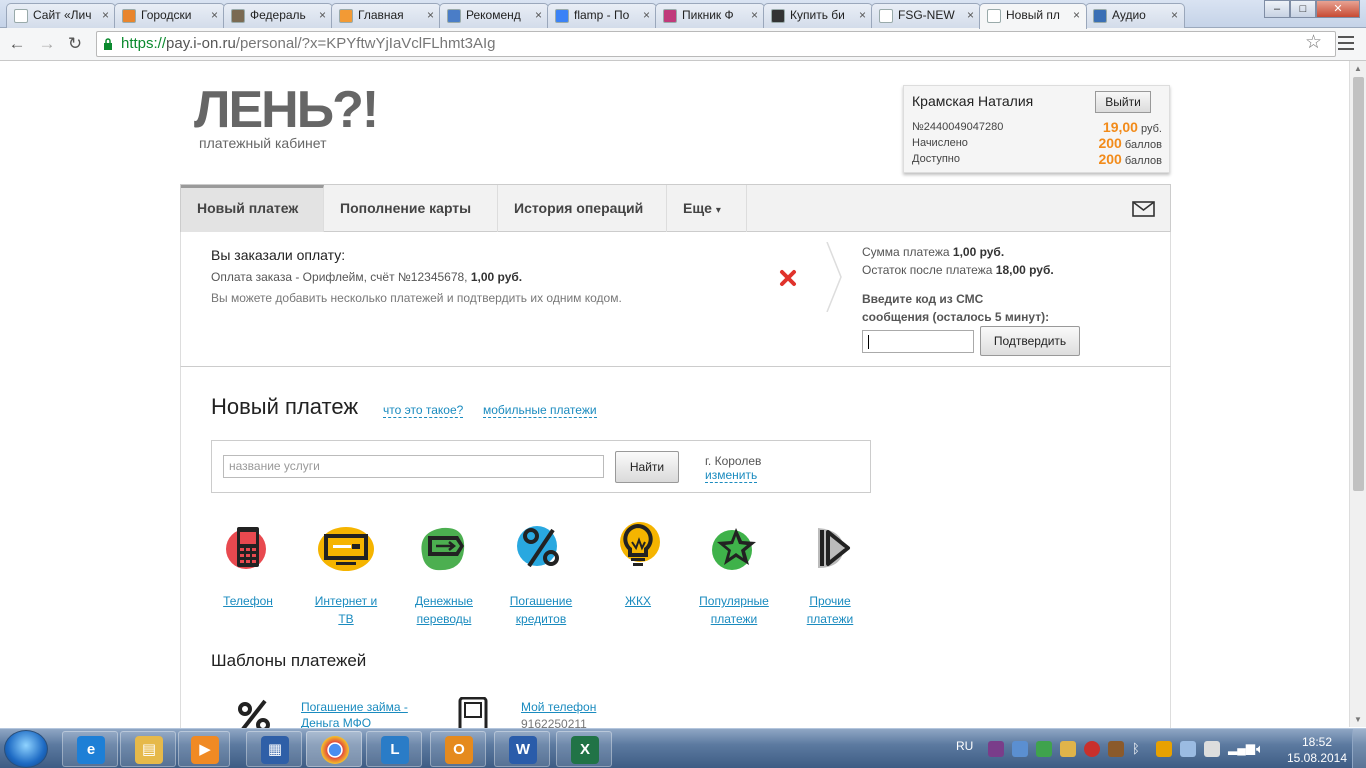 The height and width of the screenshot is (768, 1366). What do you see at coordinates (238, 16) in the screenshot?
I see `building-icon` at bounding box center [238, 16].